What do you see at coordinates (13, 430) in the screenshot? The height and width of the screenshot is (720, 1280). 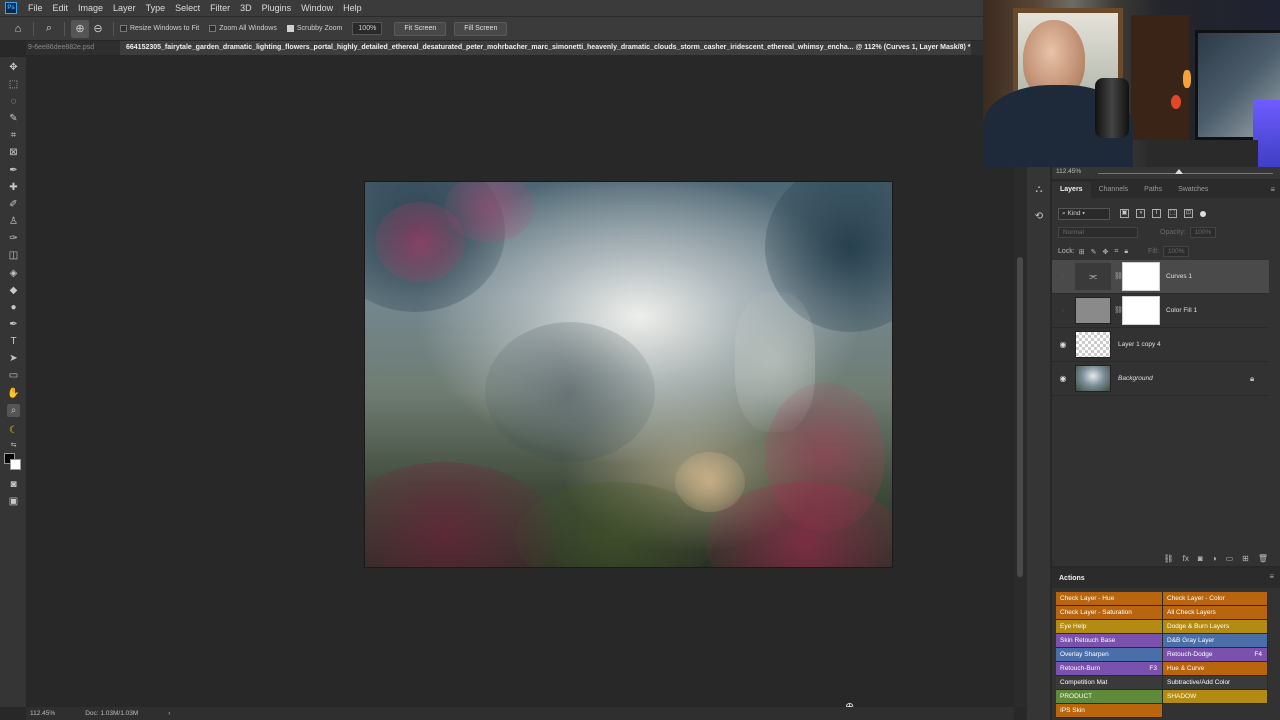 I see `banana-icon: ☾` at bounding box center [13, 430].